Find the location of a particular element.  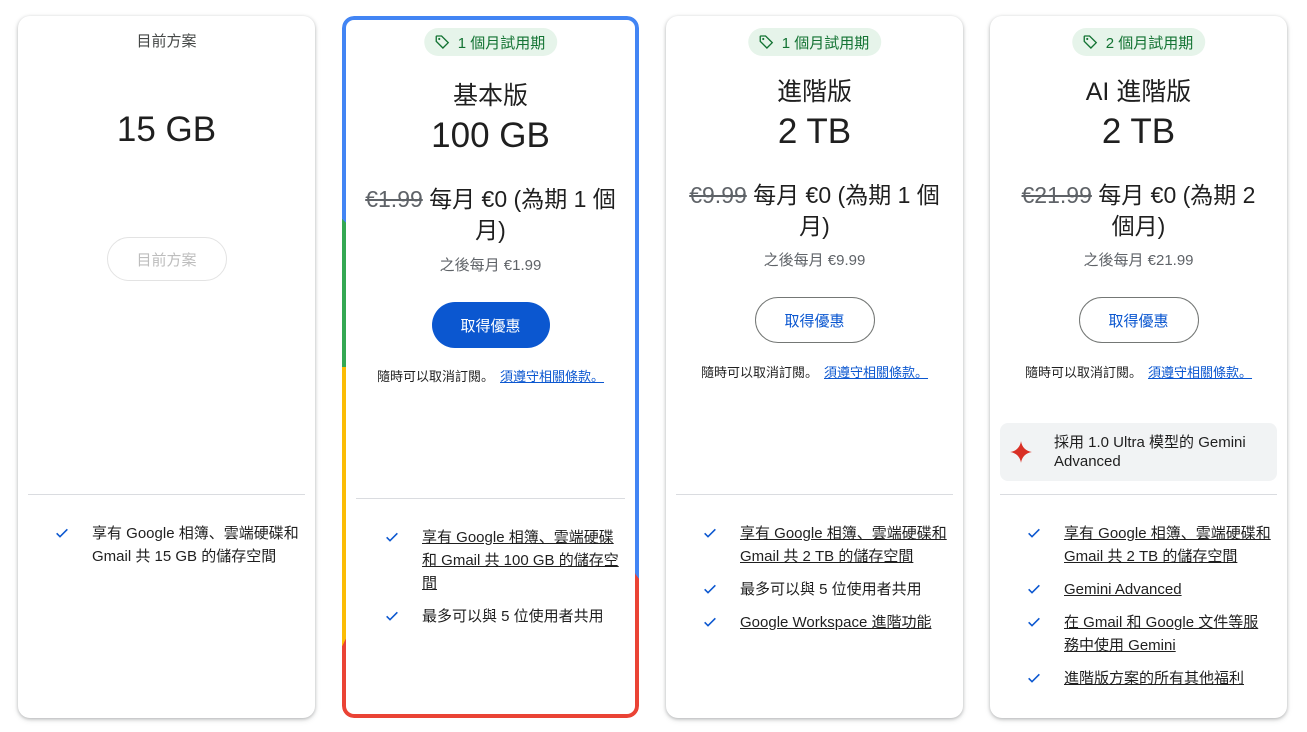

price-after-trial: 之後每月 €9.99 is located at coordinates (814, 260).